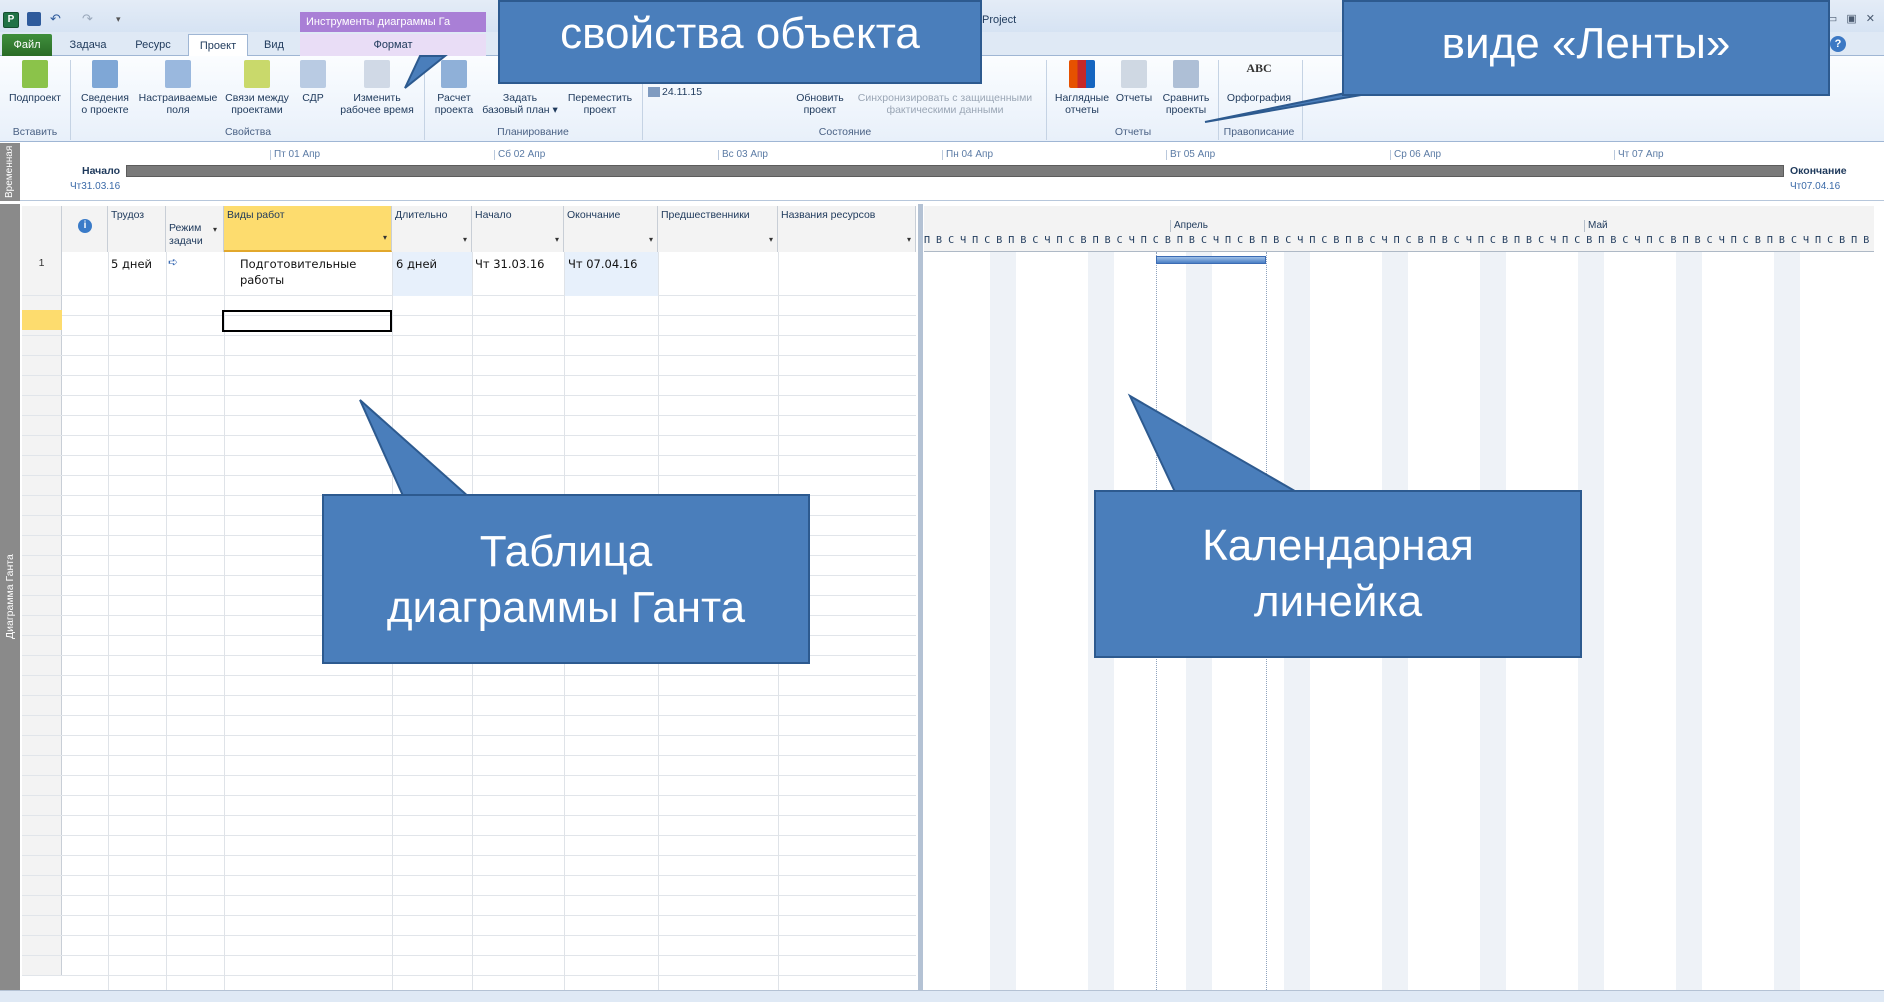 This screenshot has width=1884, height=1002. Describe the element at coordinates (308, 229) in the screenshot. I see `column-header-task-name: Виды работ ▾` at that location.